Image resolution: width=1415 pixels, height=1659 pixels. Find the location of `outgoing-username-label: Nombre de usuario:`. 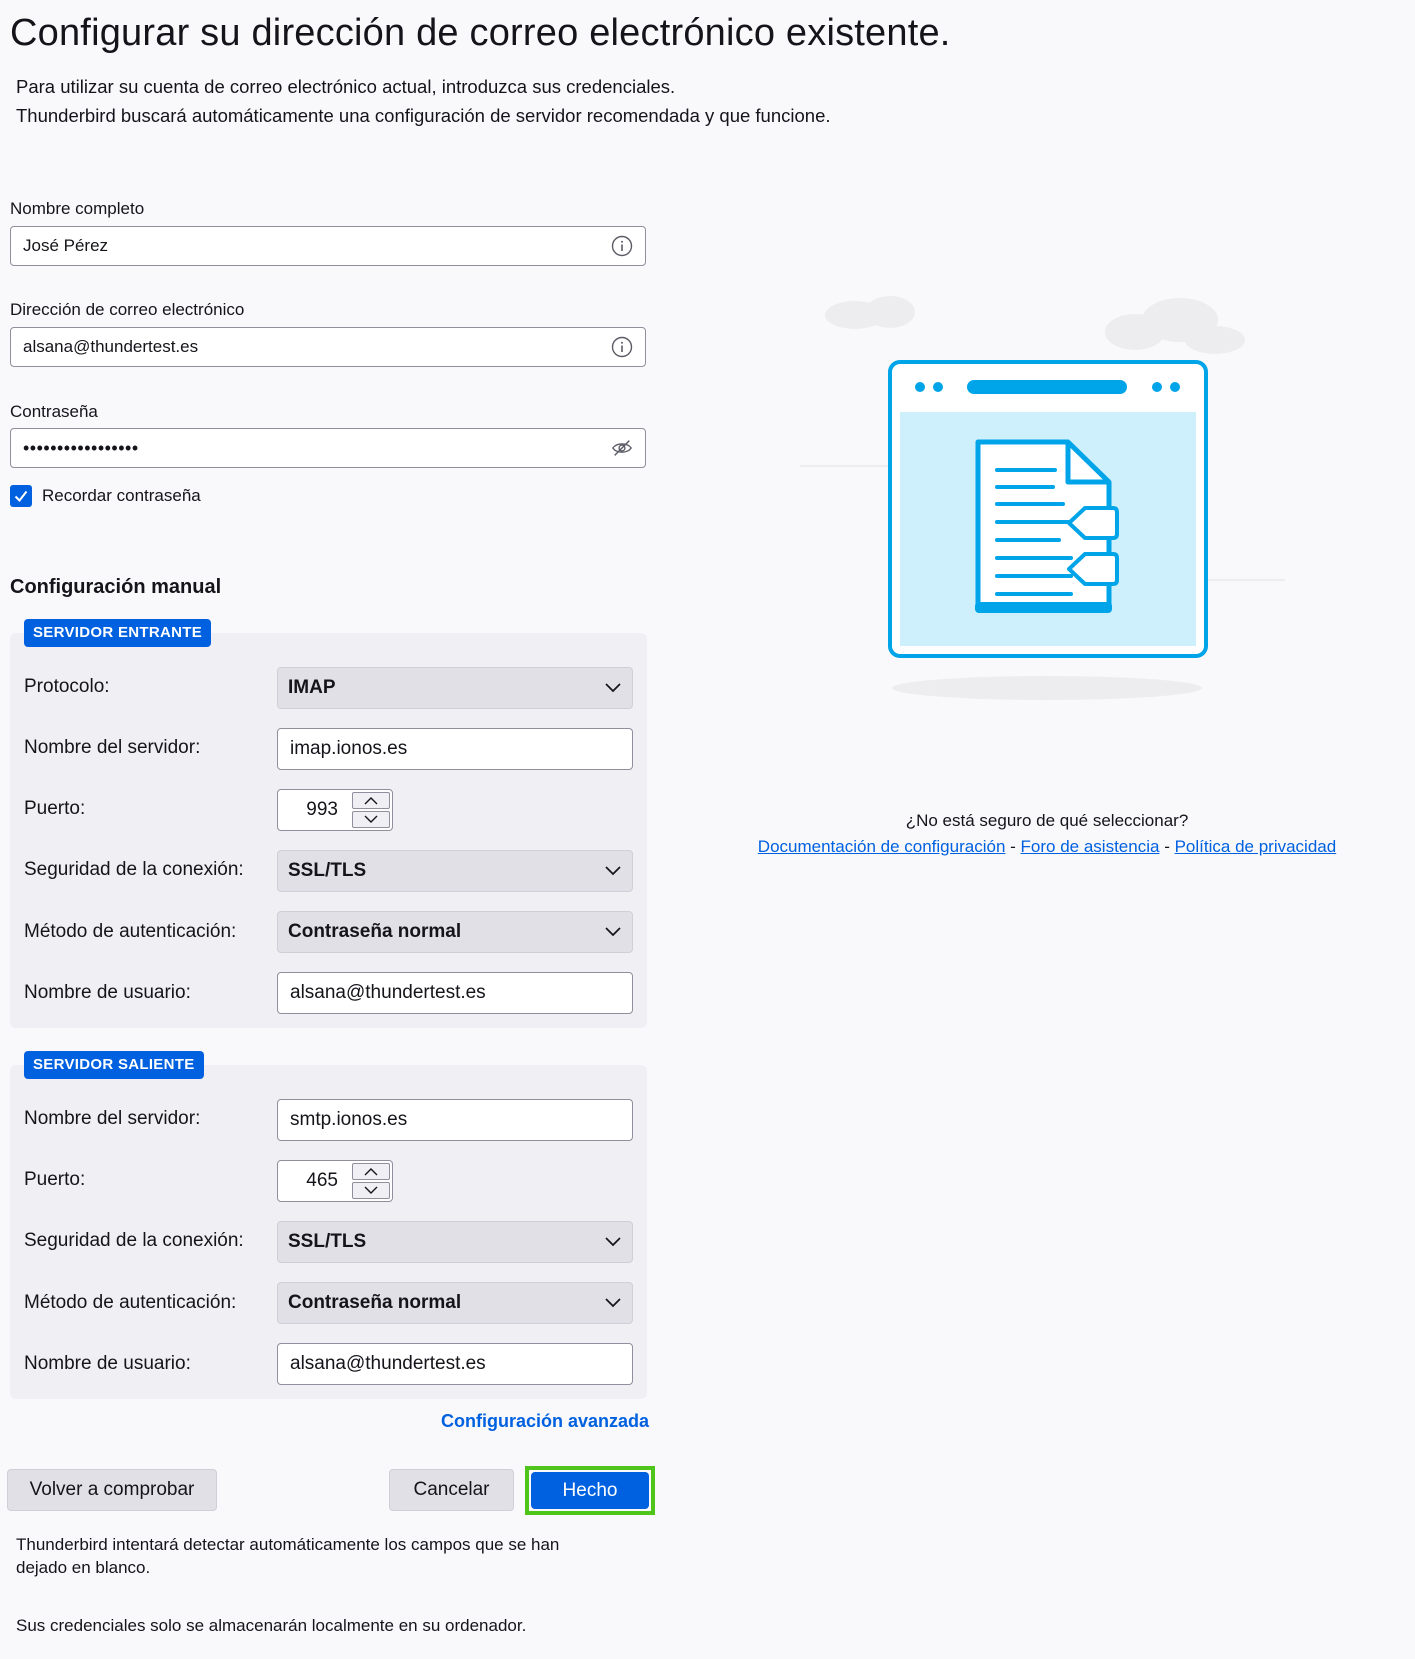

outgoing-username-label: Nombre de usuario: is located at coordinates (107, 1363).